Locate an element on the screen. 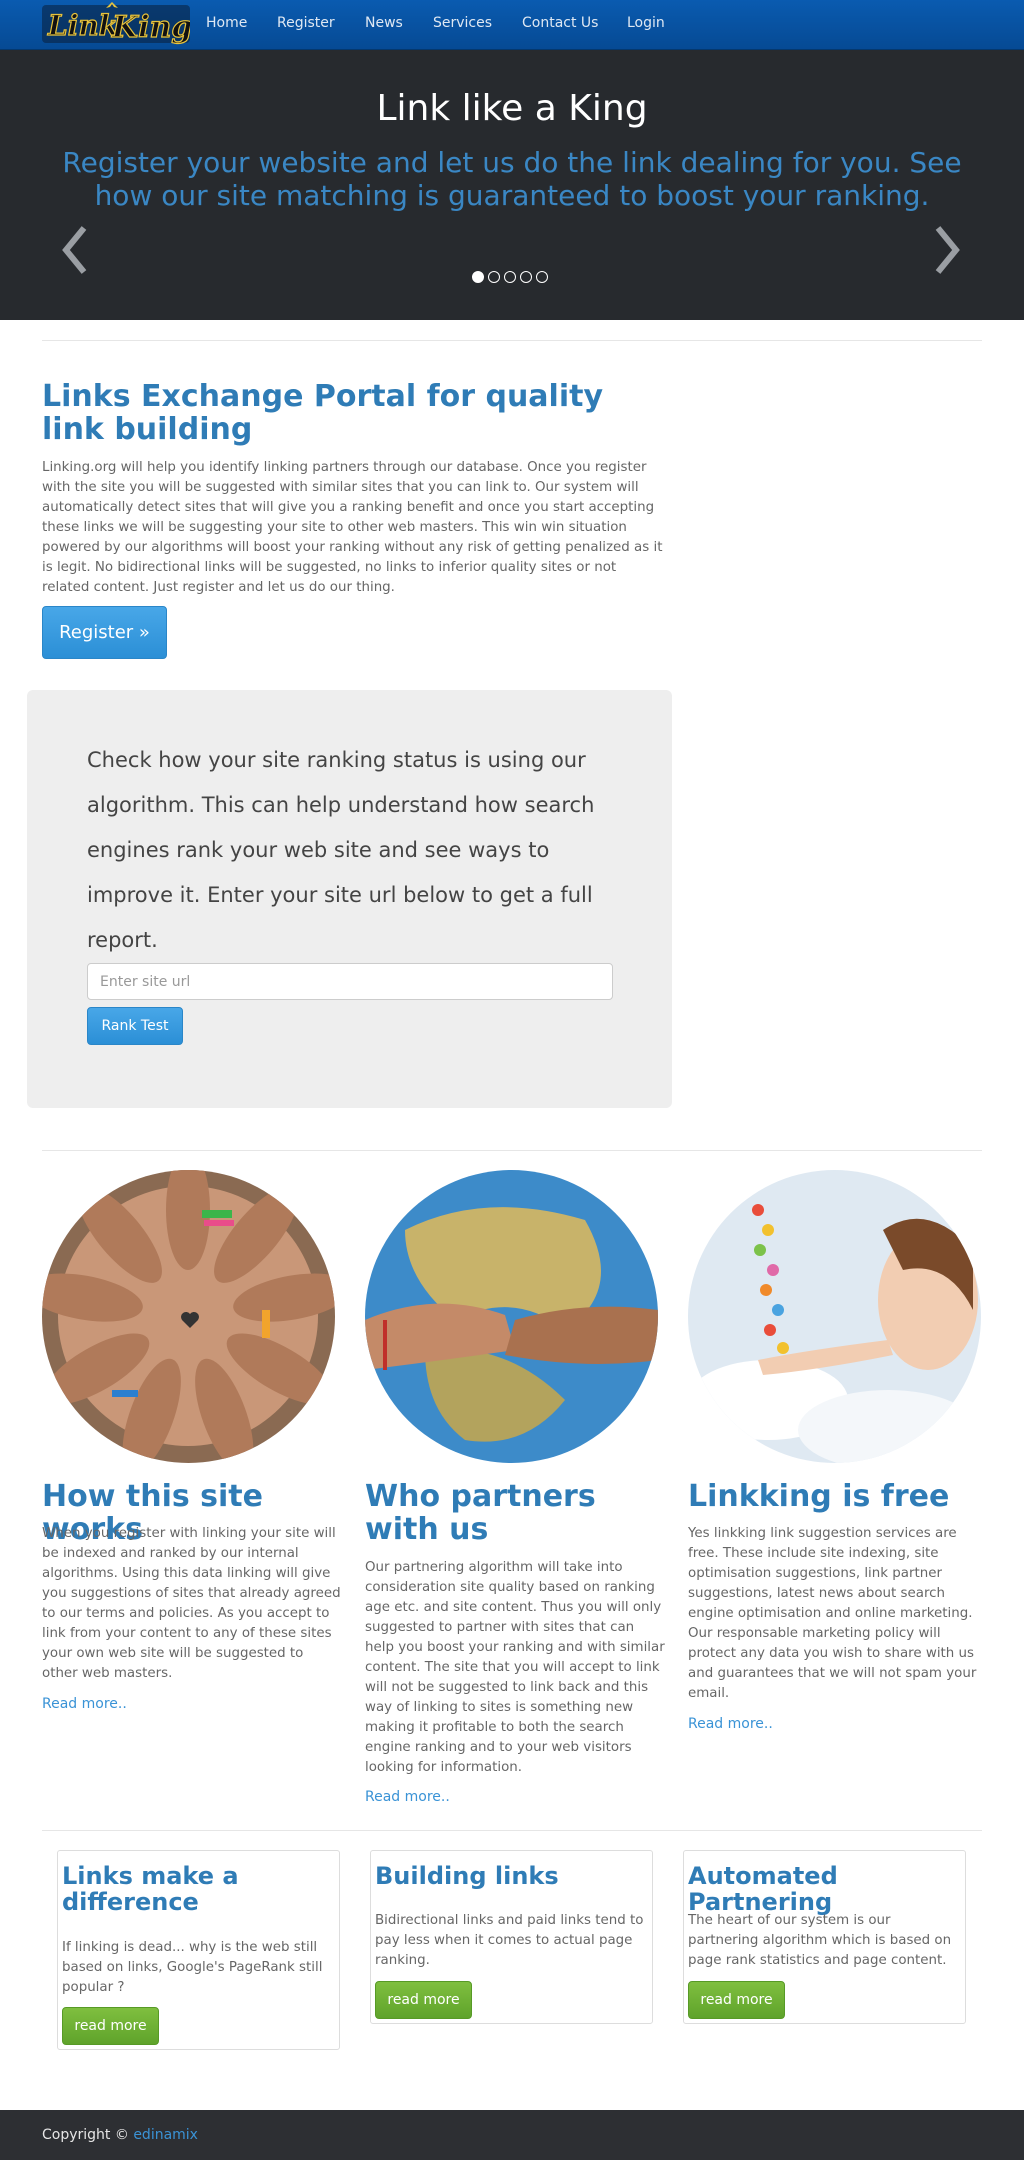 The height and width of the screenshot is (2160, 1024). carousel-prev-icon is located at coordinates (76, 250).